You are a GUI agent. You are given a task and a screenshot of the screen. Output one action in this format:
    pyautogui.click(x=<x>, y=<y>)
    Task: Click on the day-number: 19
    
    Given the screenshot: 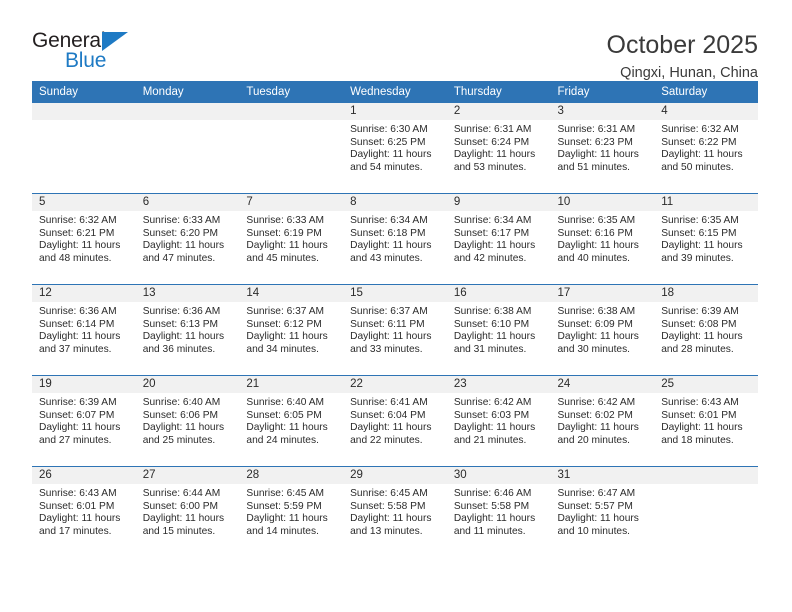 What is the action you would take?
    pyautogui.click(x=84, y=384)
    